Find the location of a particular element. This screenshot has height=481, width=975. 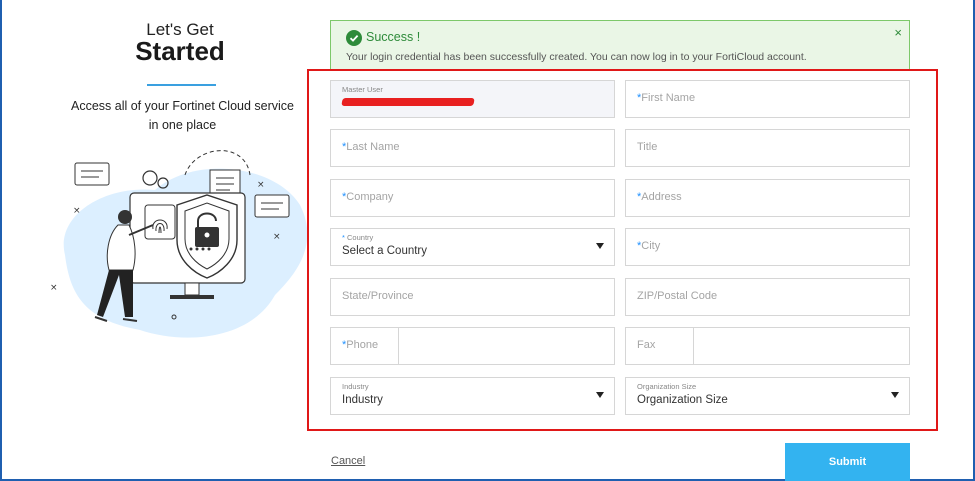

country-value: Select a Country is located at coordinates (385, 251).